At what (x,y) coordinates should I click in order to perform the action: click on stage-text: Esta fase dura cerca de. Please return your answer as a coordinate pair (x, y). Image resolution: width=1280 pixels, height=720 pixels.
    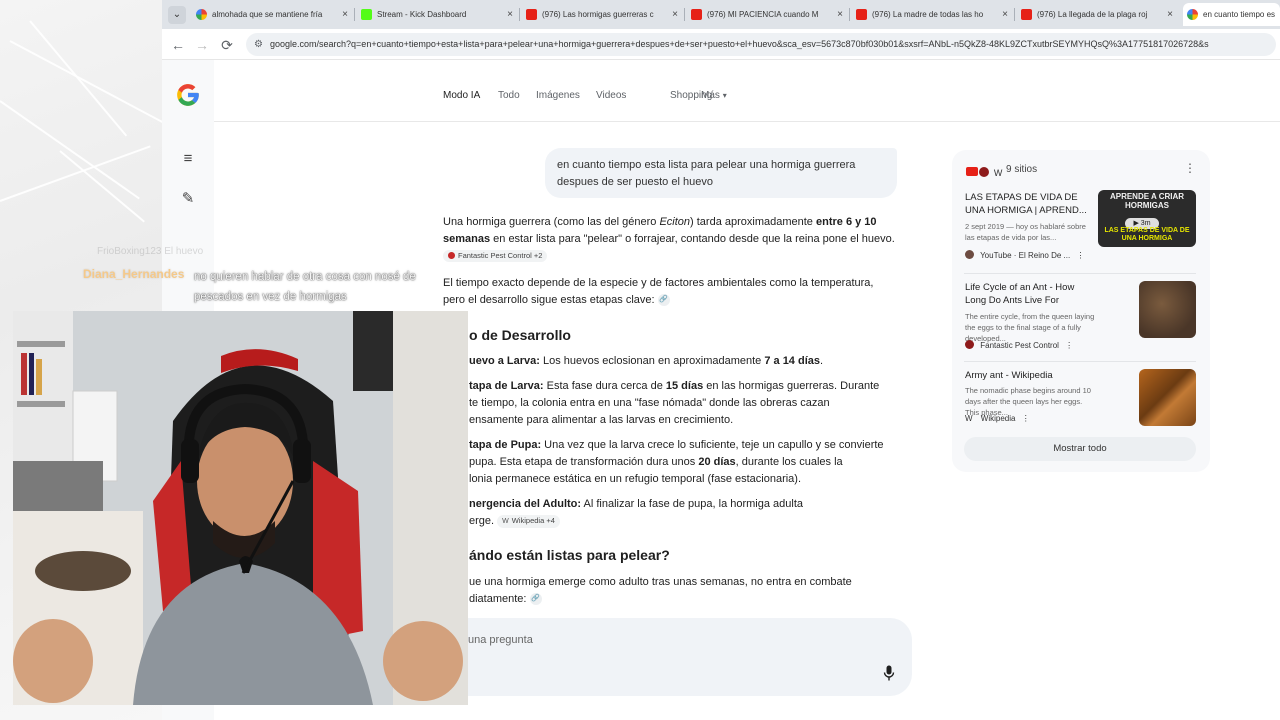
    Looking at the image, I should click on (604, 386).